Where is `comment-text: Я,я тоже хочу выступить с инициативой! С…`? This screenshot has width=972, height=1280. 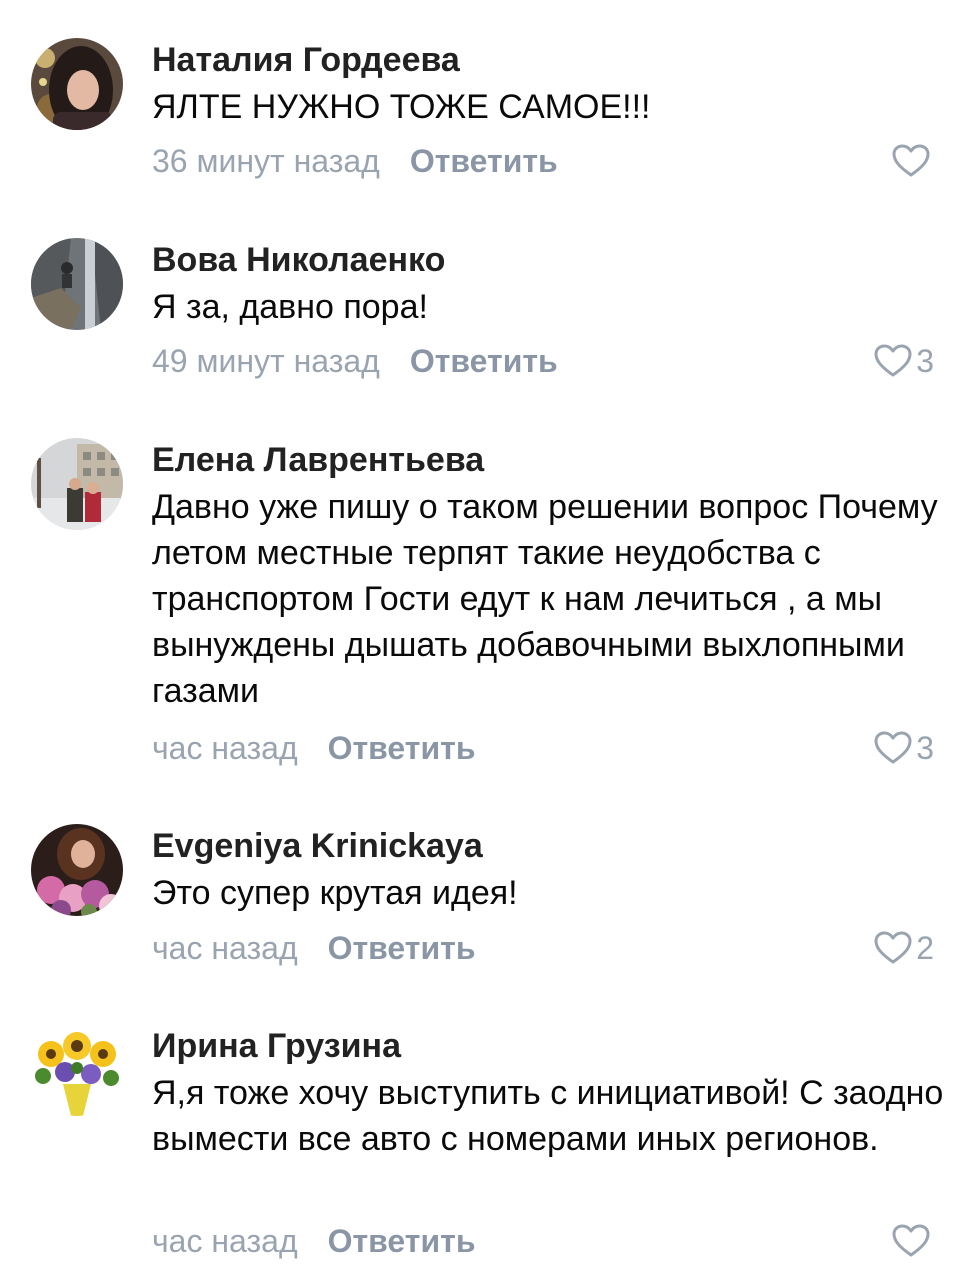
comment-text: Я,я тоже хочу выступить с инициативой! С… is located at coordinates (548, 1116).